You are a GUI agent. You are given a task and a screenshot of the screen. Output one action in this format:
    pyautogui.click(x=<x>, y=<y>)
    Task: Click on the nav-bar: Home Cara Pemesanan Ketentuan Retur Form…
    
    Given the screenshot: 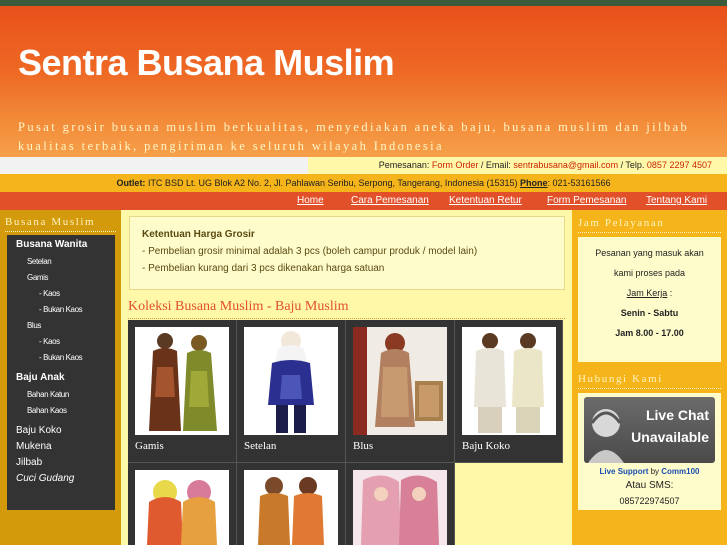 What is the action you would take?
    pyautogui.click(x=363, y=201)
    